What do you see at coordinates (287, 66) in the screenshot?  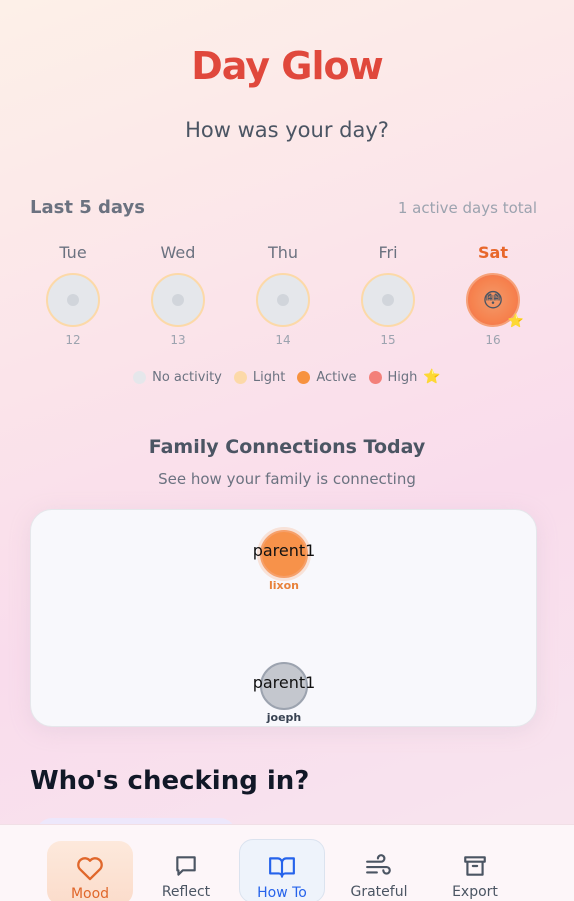 I see `app-title: Day Glow` at bounding box center [287, 66].